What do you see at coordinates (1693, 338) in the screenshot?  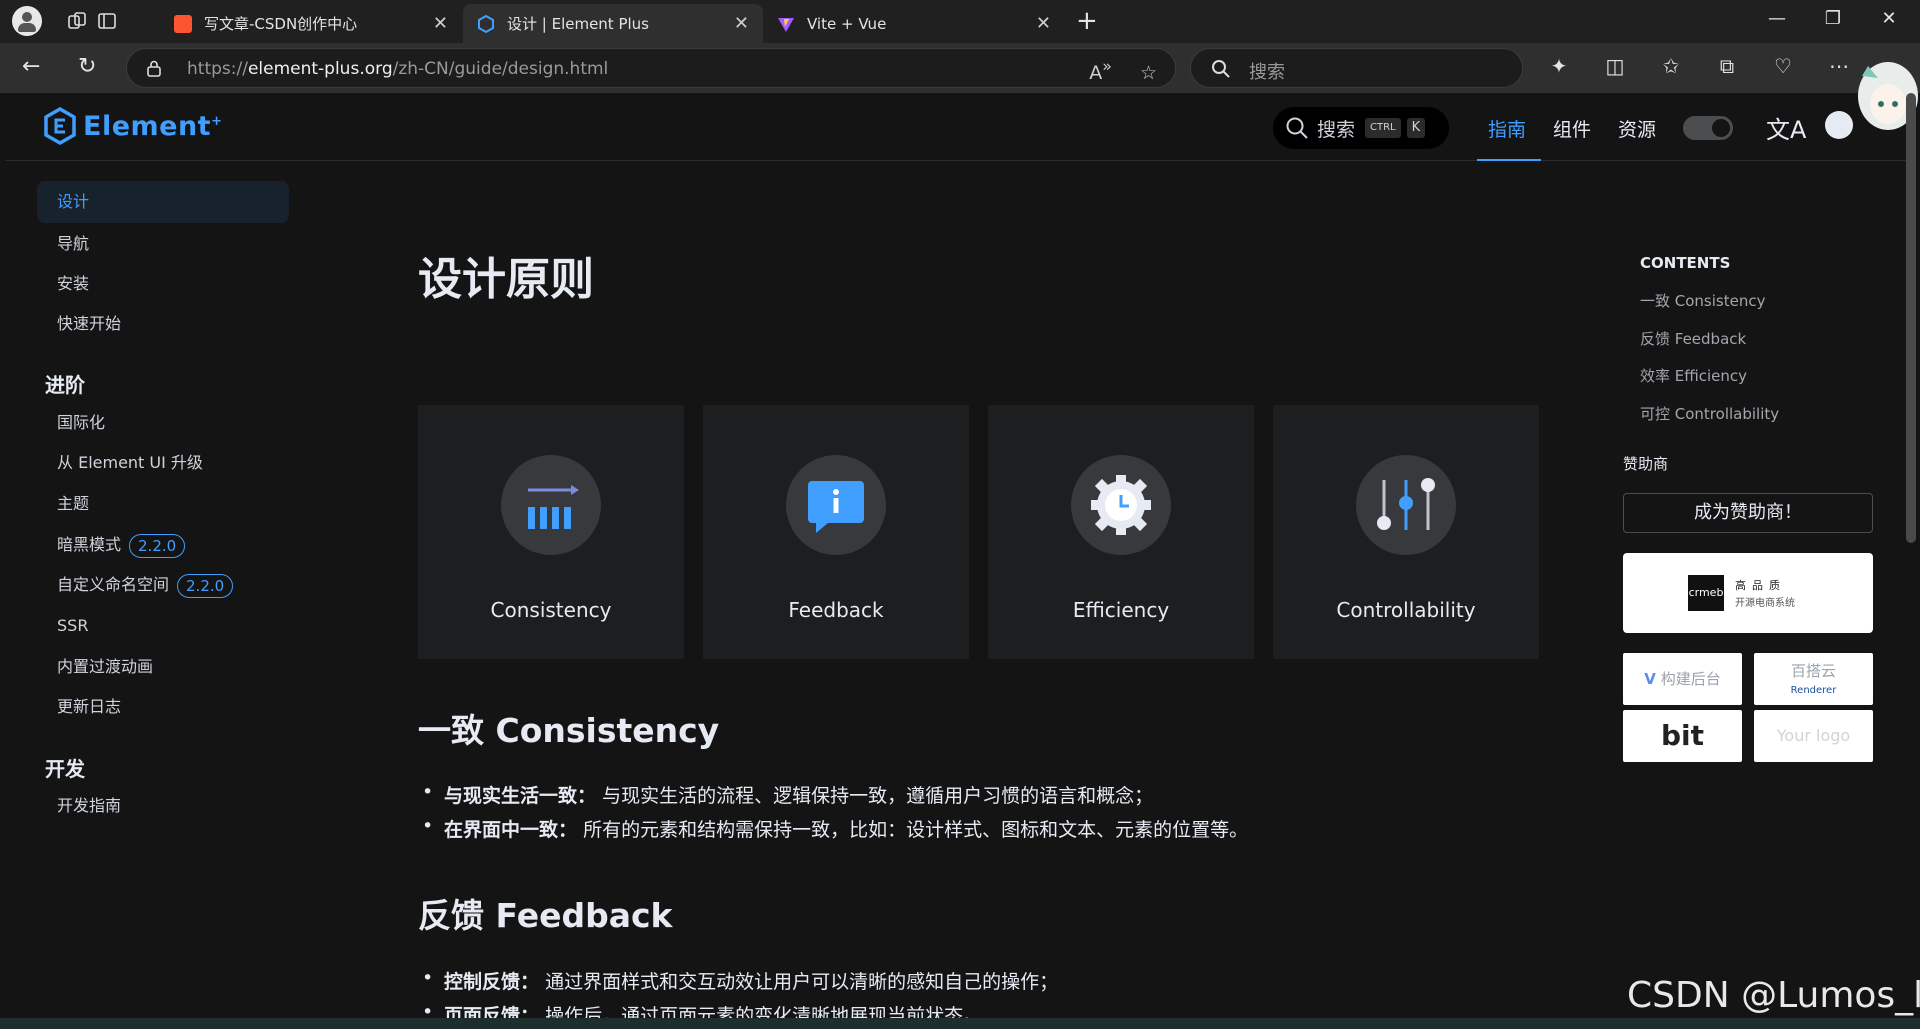 I see `toc-link-feedback: 反馈 Feedback` at bounding box center [1693, 338].